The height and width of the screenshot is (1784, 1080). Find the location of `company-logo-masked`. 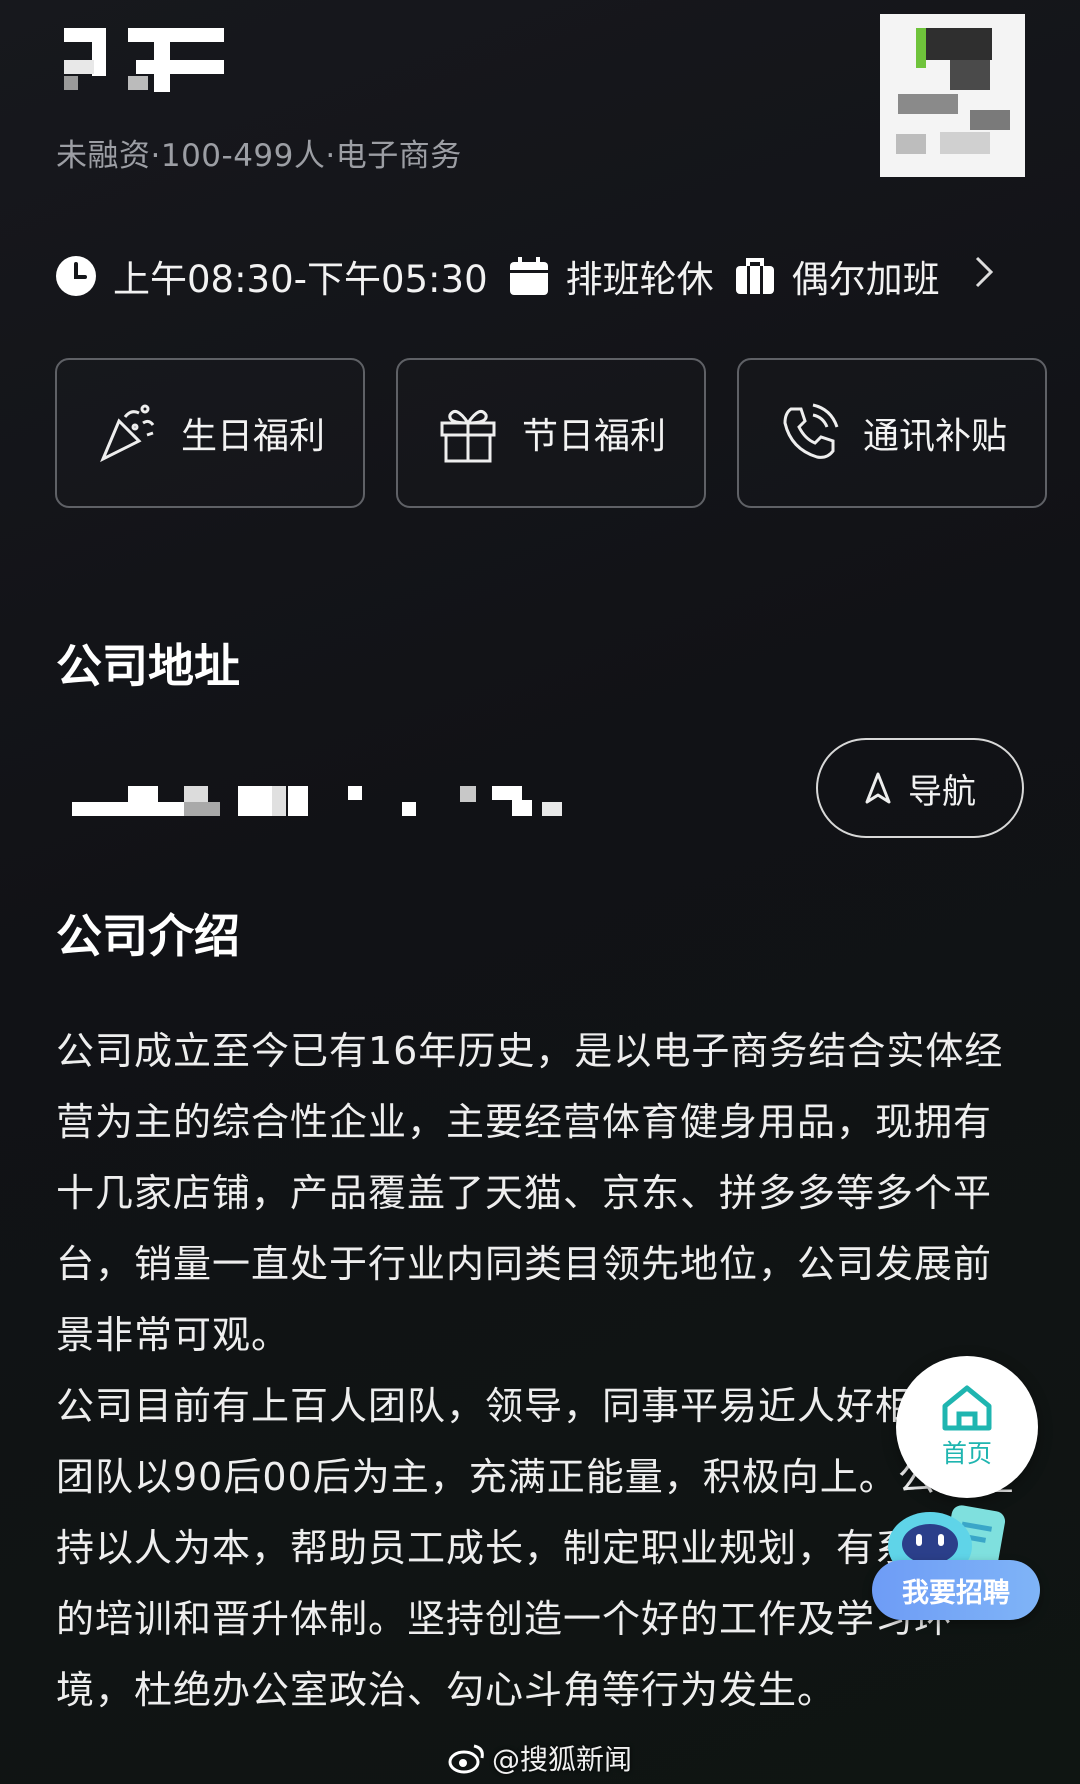

company-logo-masked is located at coordinates (144, 67).